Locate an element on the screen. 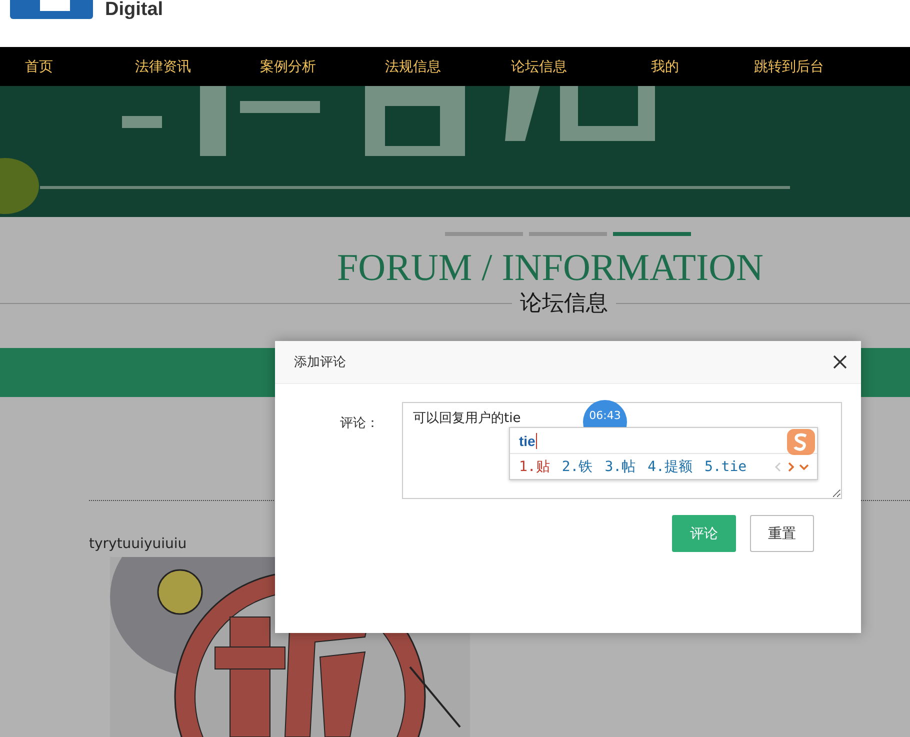 The image size is (910, 737). section-subtitle: 论坛信息 is located at coordinates (564, 304).